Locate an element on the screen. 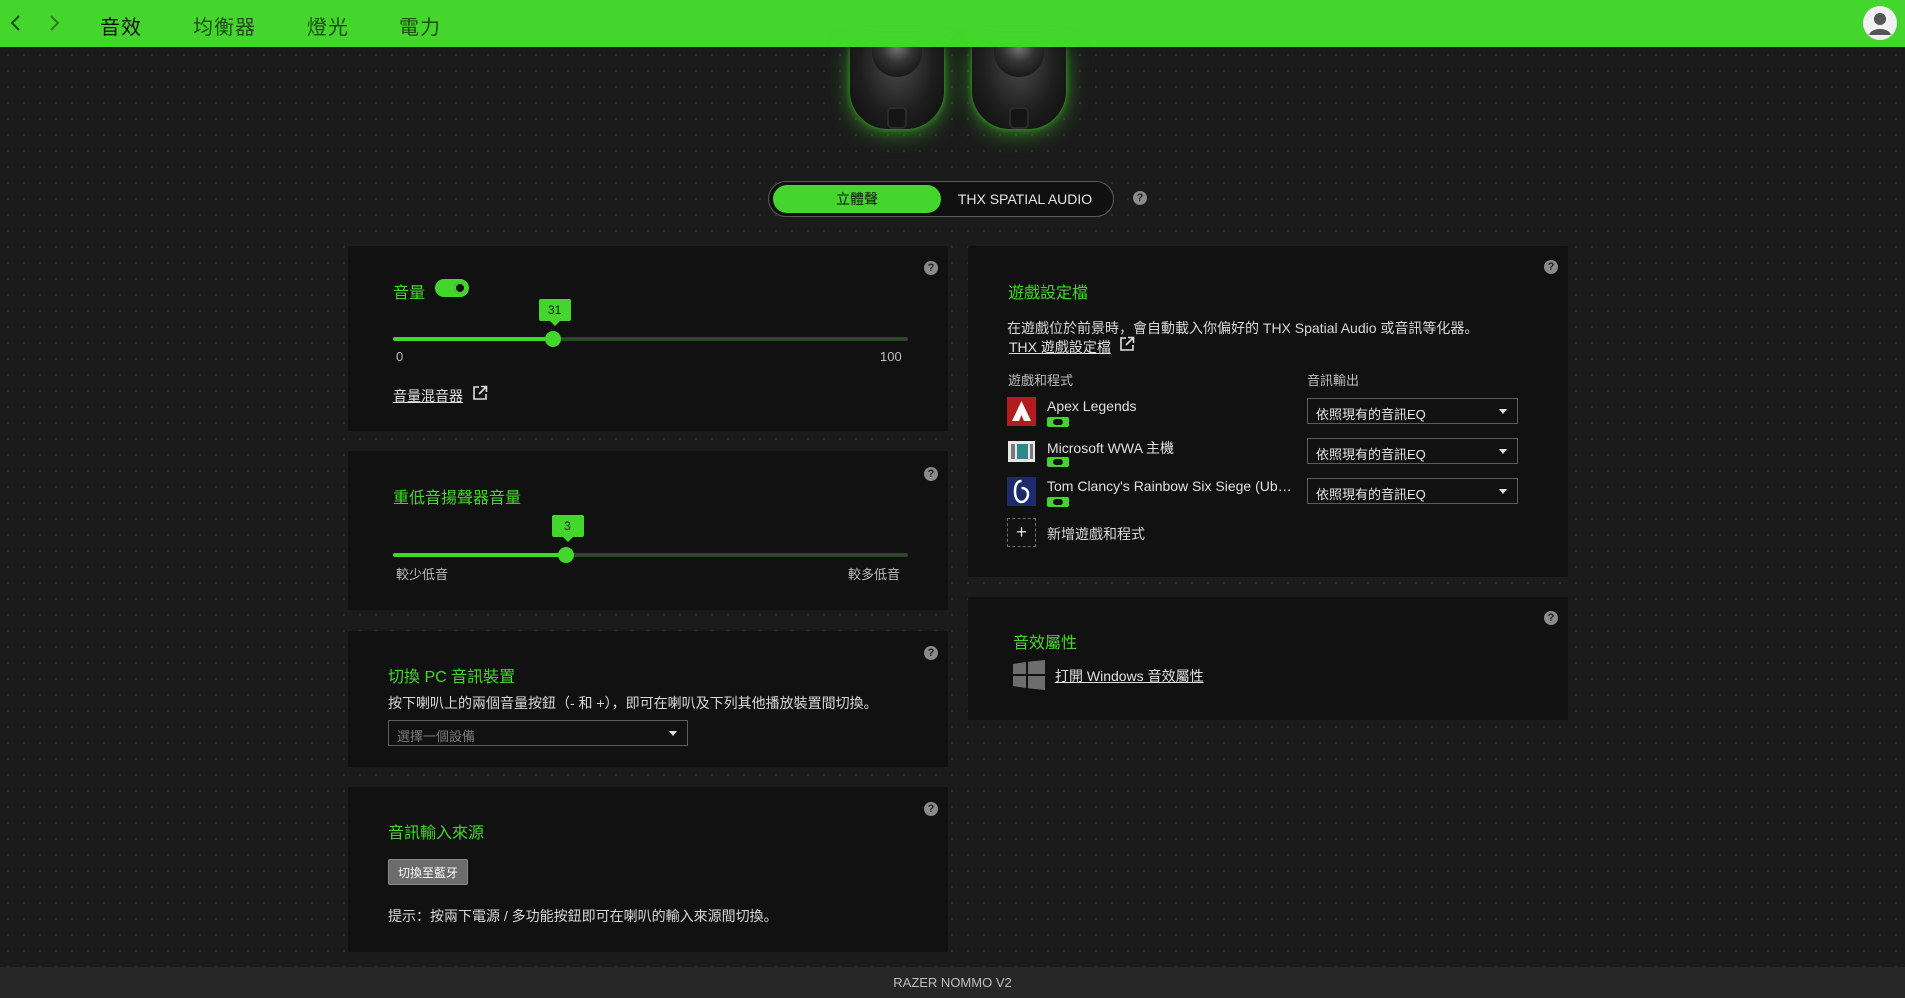  output-column-header: 音訊輸出 is located at coordinates (1333, 380).